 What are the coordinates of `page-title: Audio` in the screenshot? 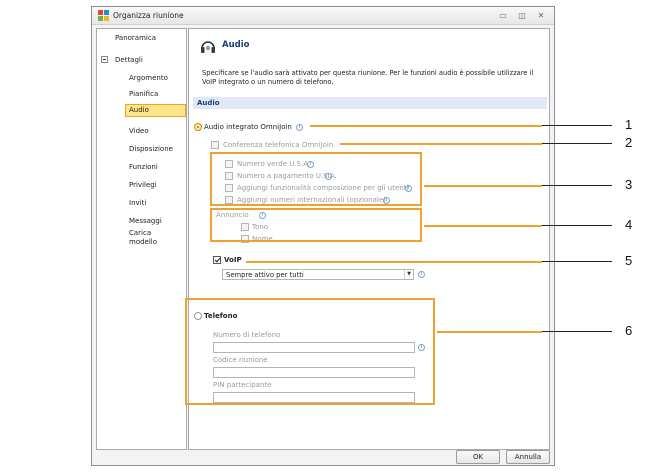 It's located at (236, 45).